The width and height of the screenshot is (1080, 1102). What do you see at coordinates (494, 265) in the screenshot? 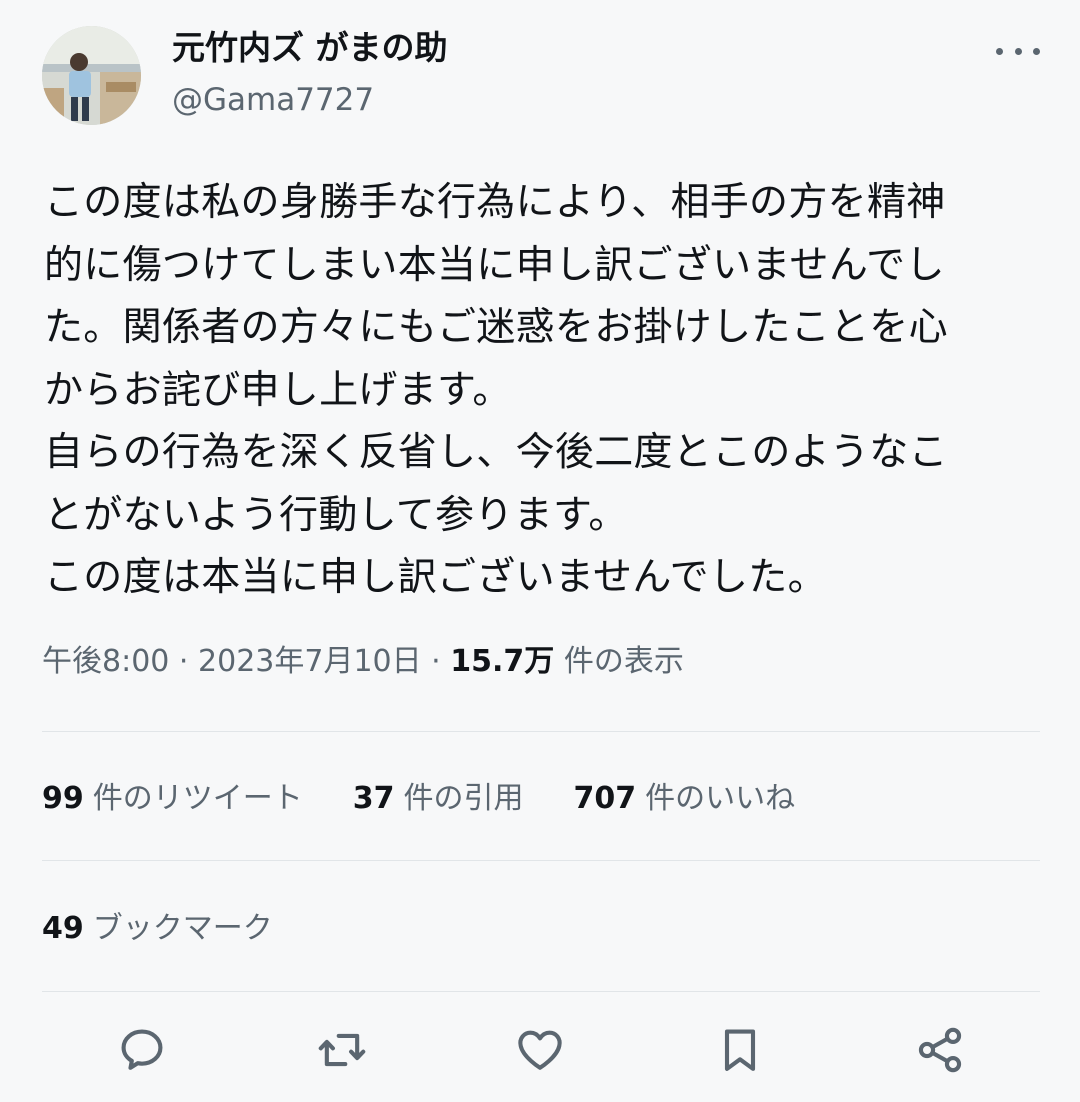
I see `tweet-text-line: 的に傷つけてしまい本当に申し訳ございませんでし` at bounding box center [494, 265].